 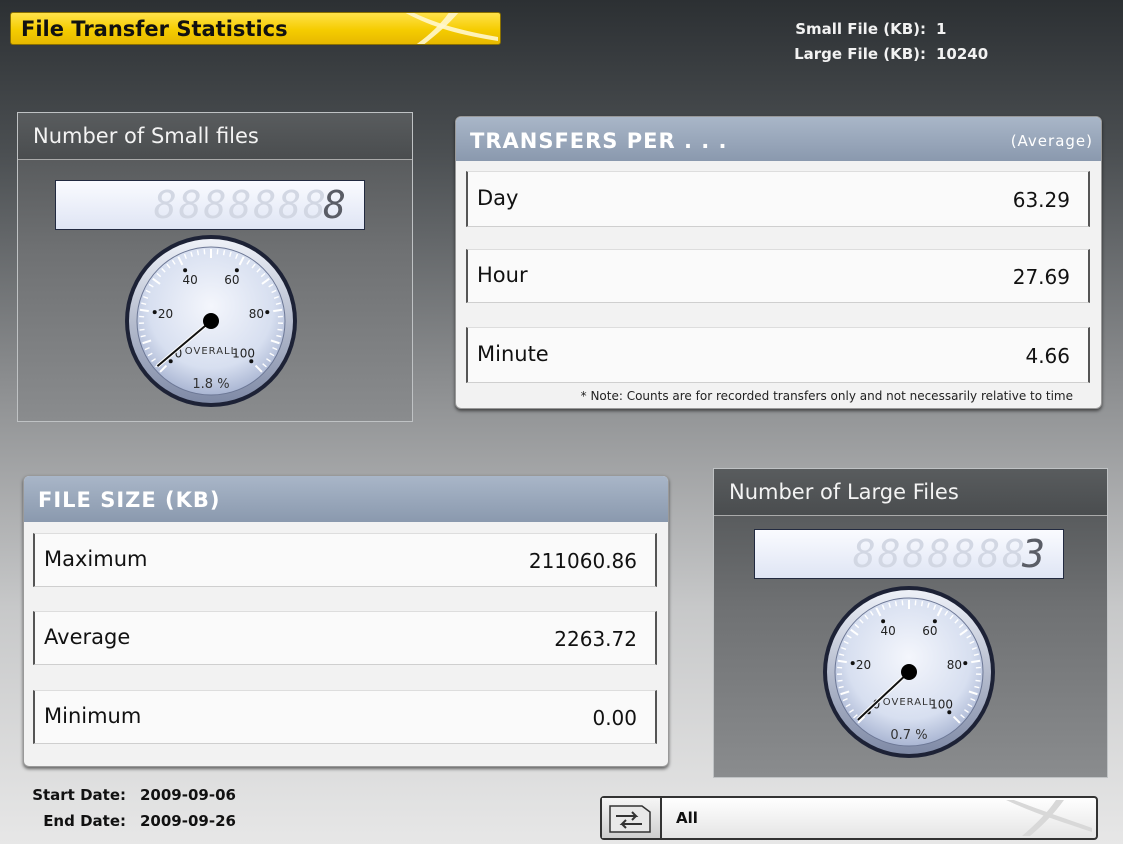 What do you see at coordinates (1047, 356) in the screenshot?
I see `row-value: 4.66` at bounding box center [1047, 356].